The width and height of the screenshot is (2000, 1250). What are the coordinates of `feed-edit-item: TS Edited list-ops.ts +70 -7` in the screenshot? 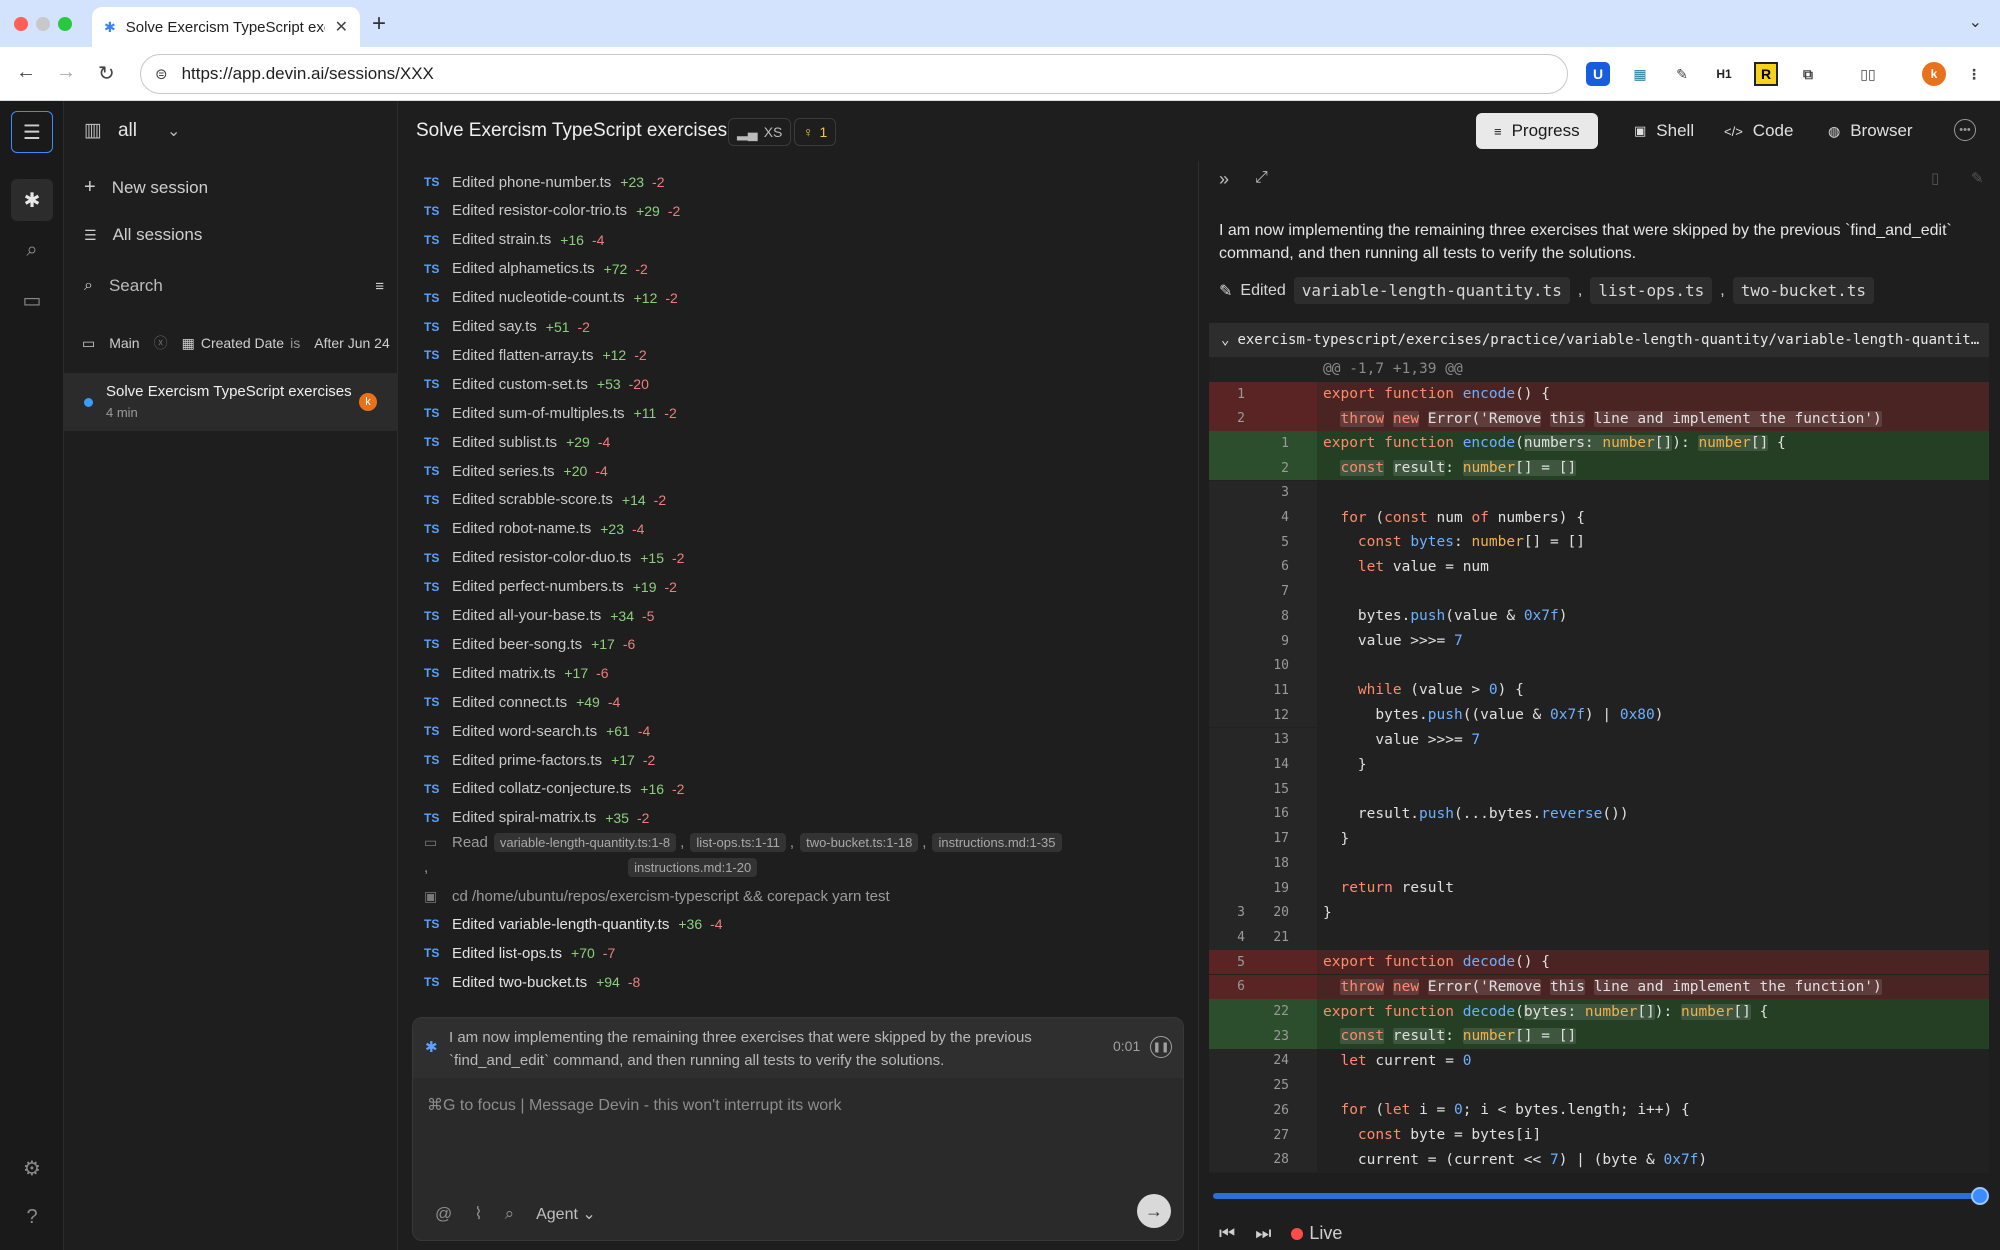 It's located at (519, 953).